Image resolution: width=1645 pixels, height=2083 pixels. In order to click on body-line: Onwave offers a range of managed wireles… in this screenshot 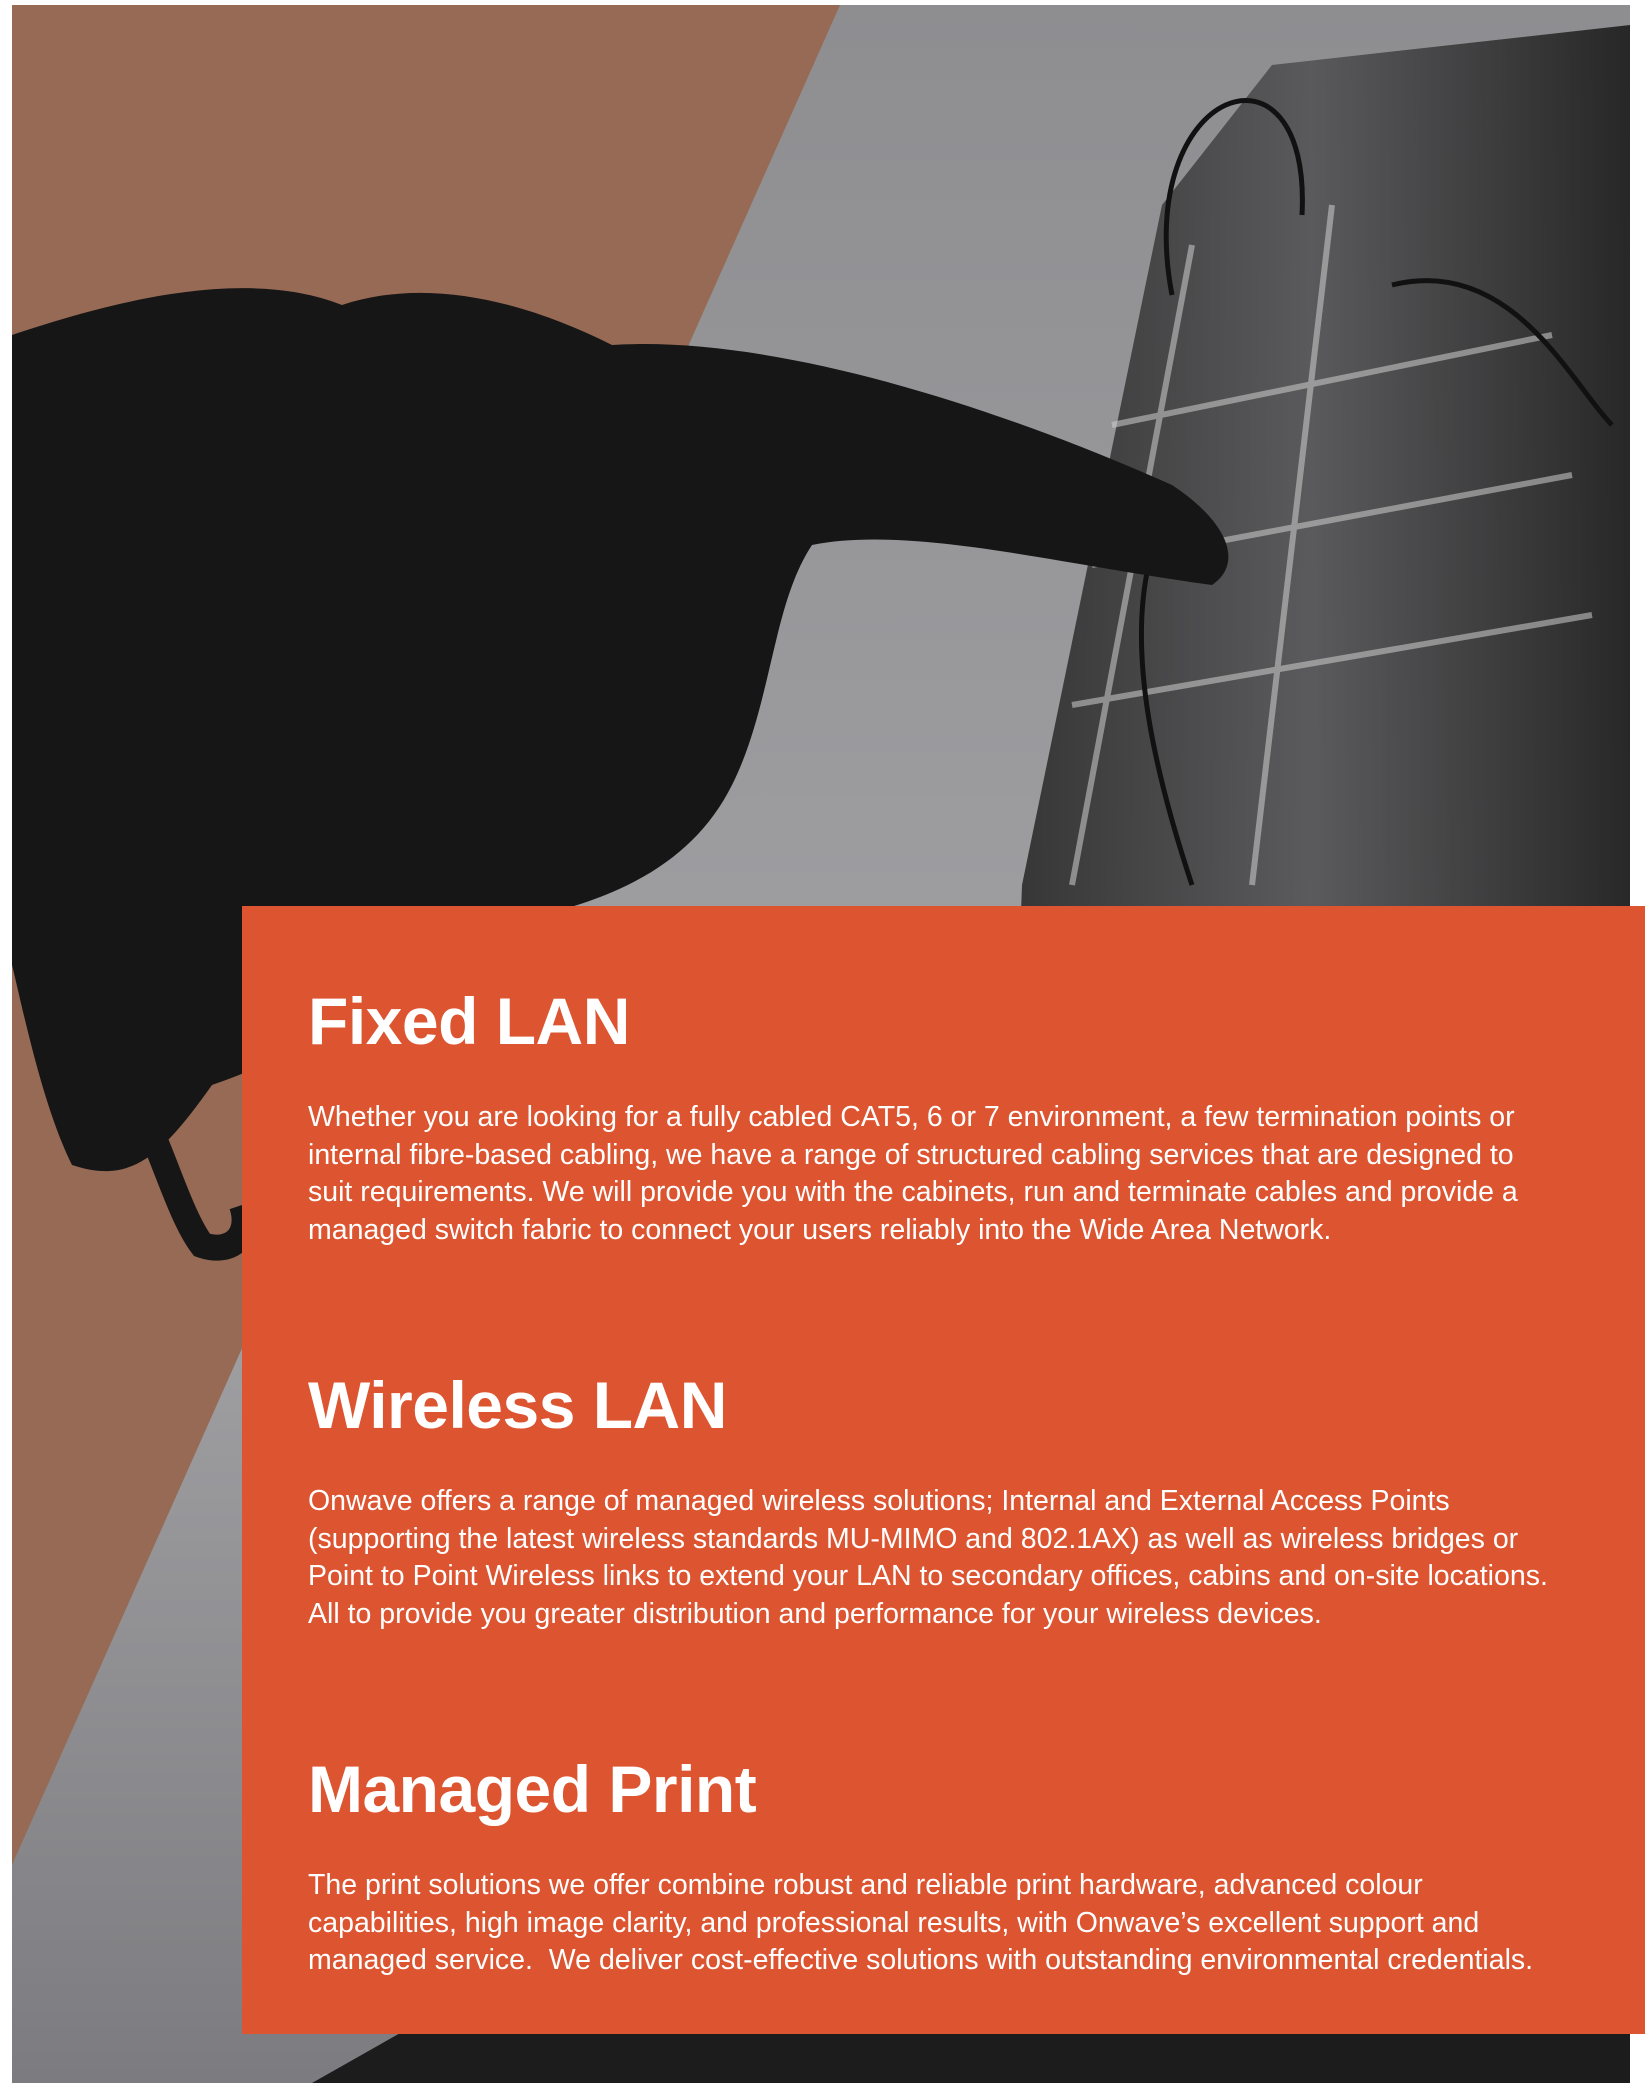, I will do `click(879, 1501)`.